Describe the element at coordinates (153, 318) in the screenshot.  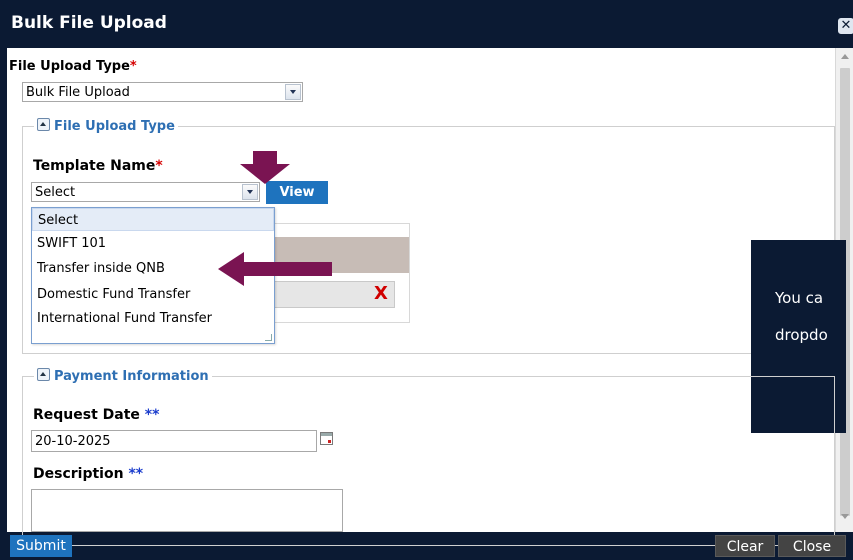
I see `dropdown-option: International Fund Transfer` at that location.